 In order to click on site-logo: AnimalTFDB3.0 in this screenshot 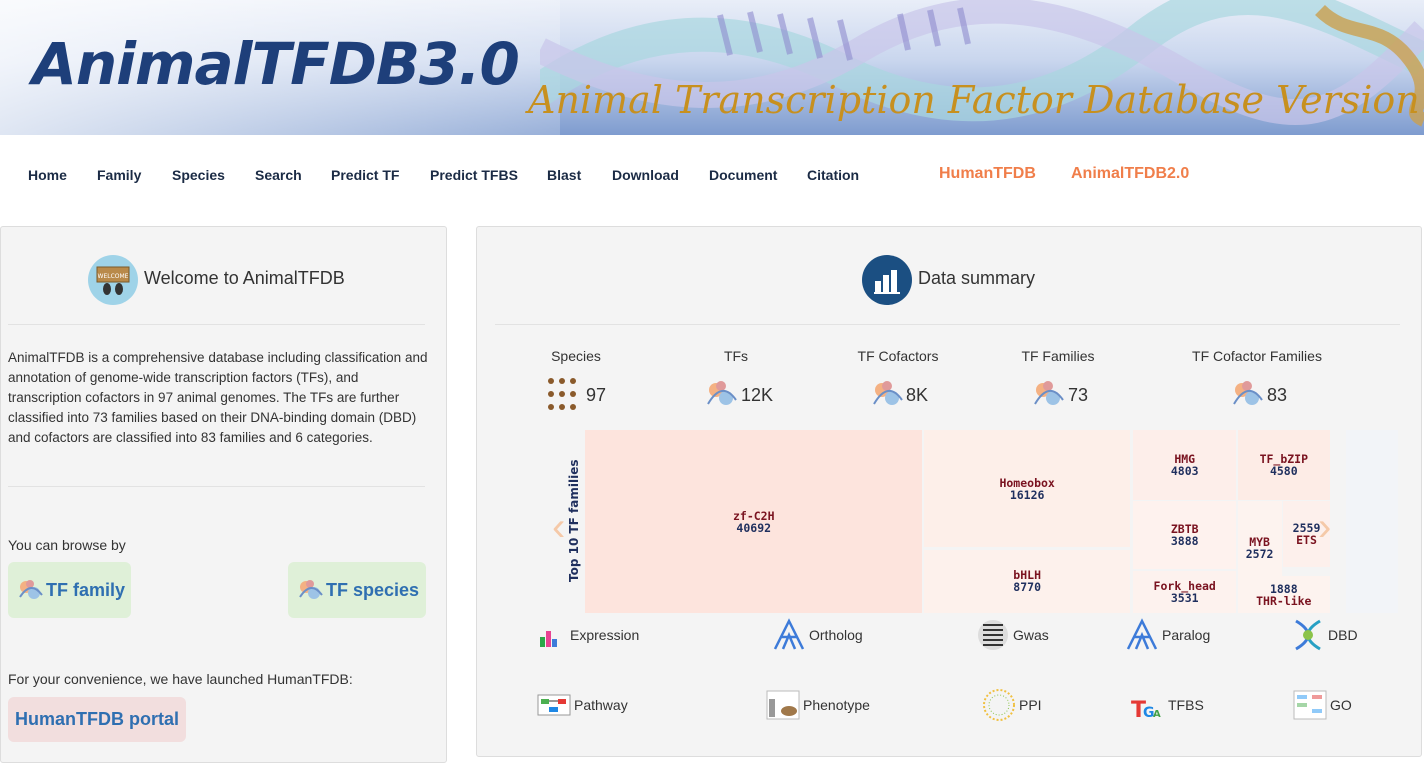, I will do `click(276, 64)`.